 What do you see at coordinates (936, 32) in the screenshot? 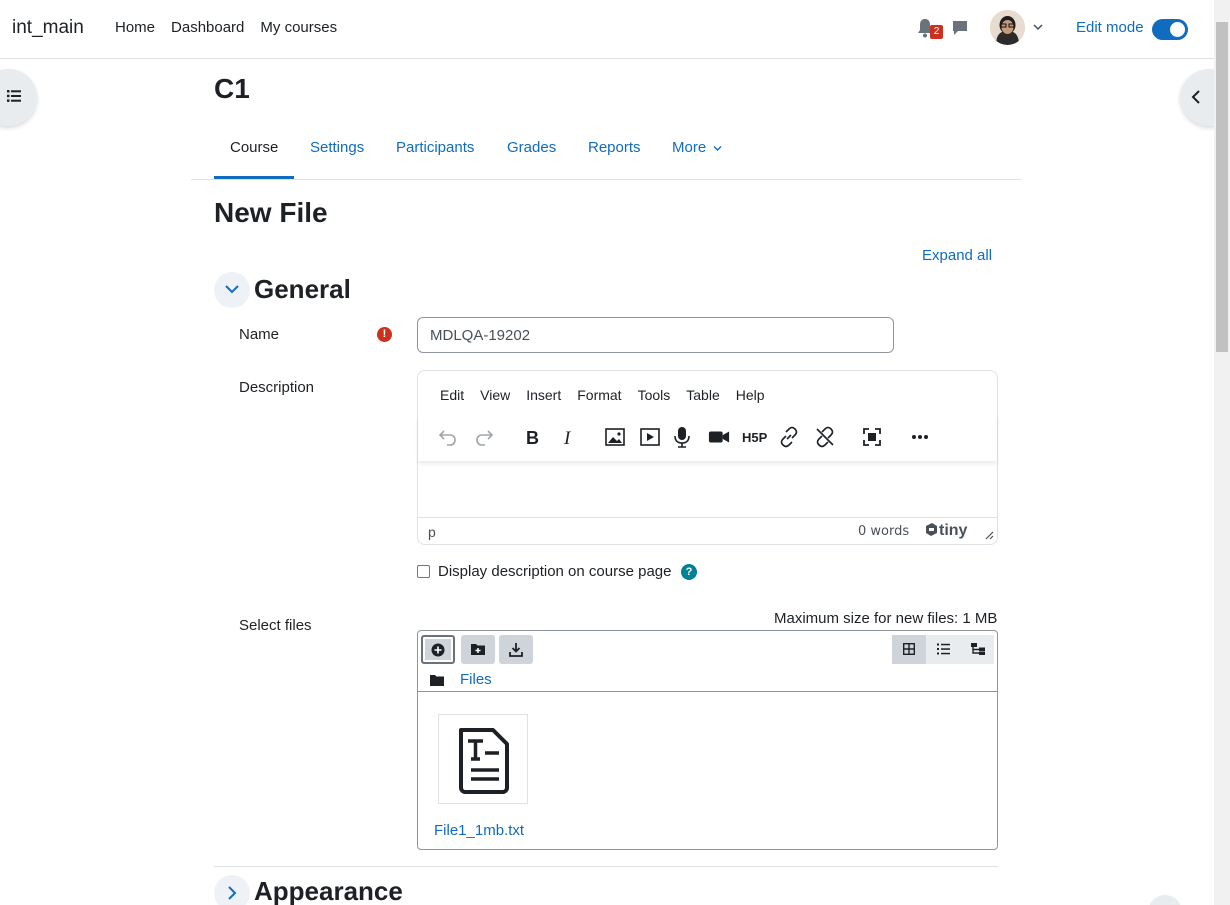
I see `notification-count-badge: 2` at bounding box center [936, 32].